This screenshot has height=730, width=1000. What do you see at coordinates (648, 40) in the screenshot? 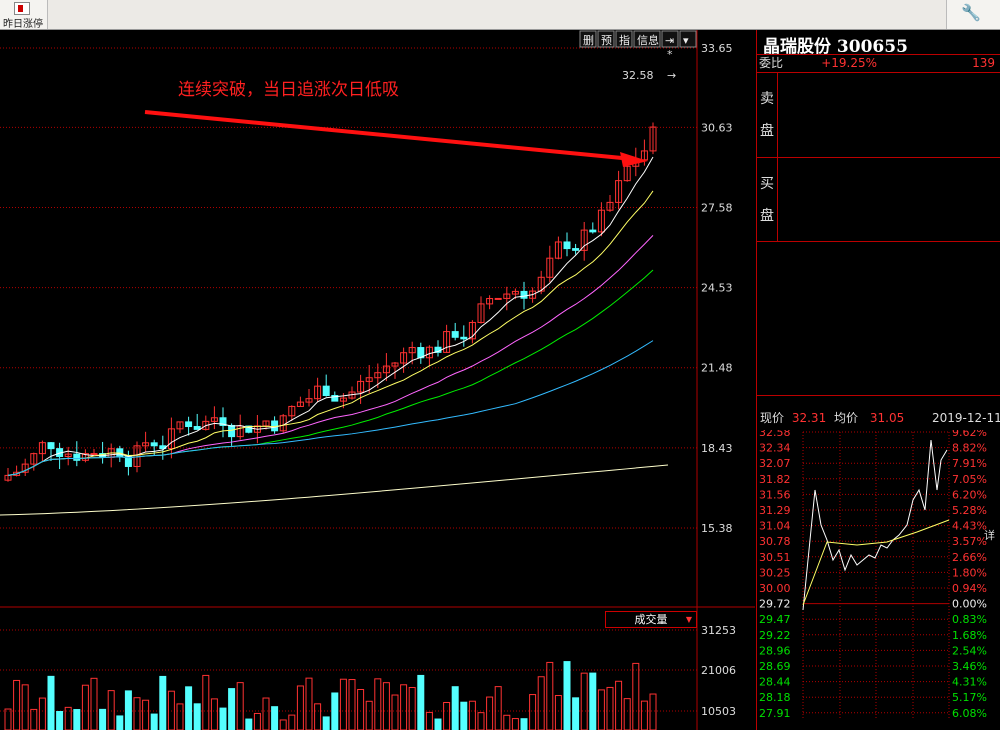
I see `chart-tool-label: 信息` at bounding box center [648, 40].